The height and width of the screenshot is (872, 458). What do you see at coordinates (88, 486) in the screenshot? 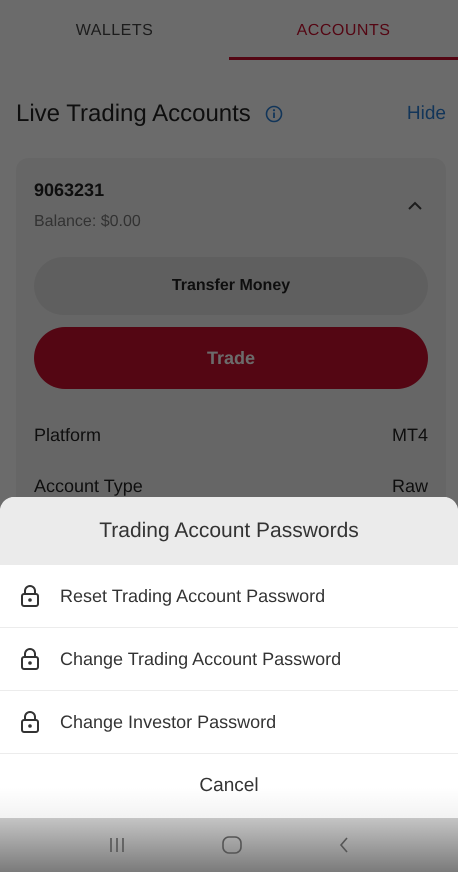
I see `detail-label: Account Type` at bounding box center [88, 486].